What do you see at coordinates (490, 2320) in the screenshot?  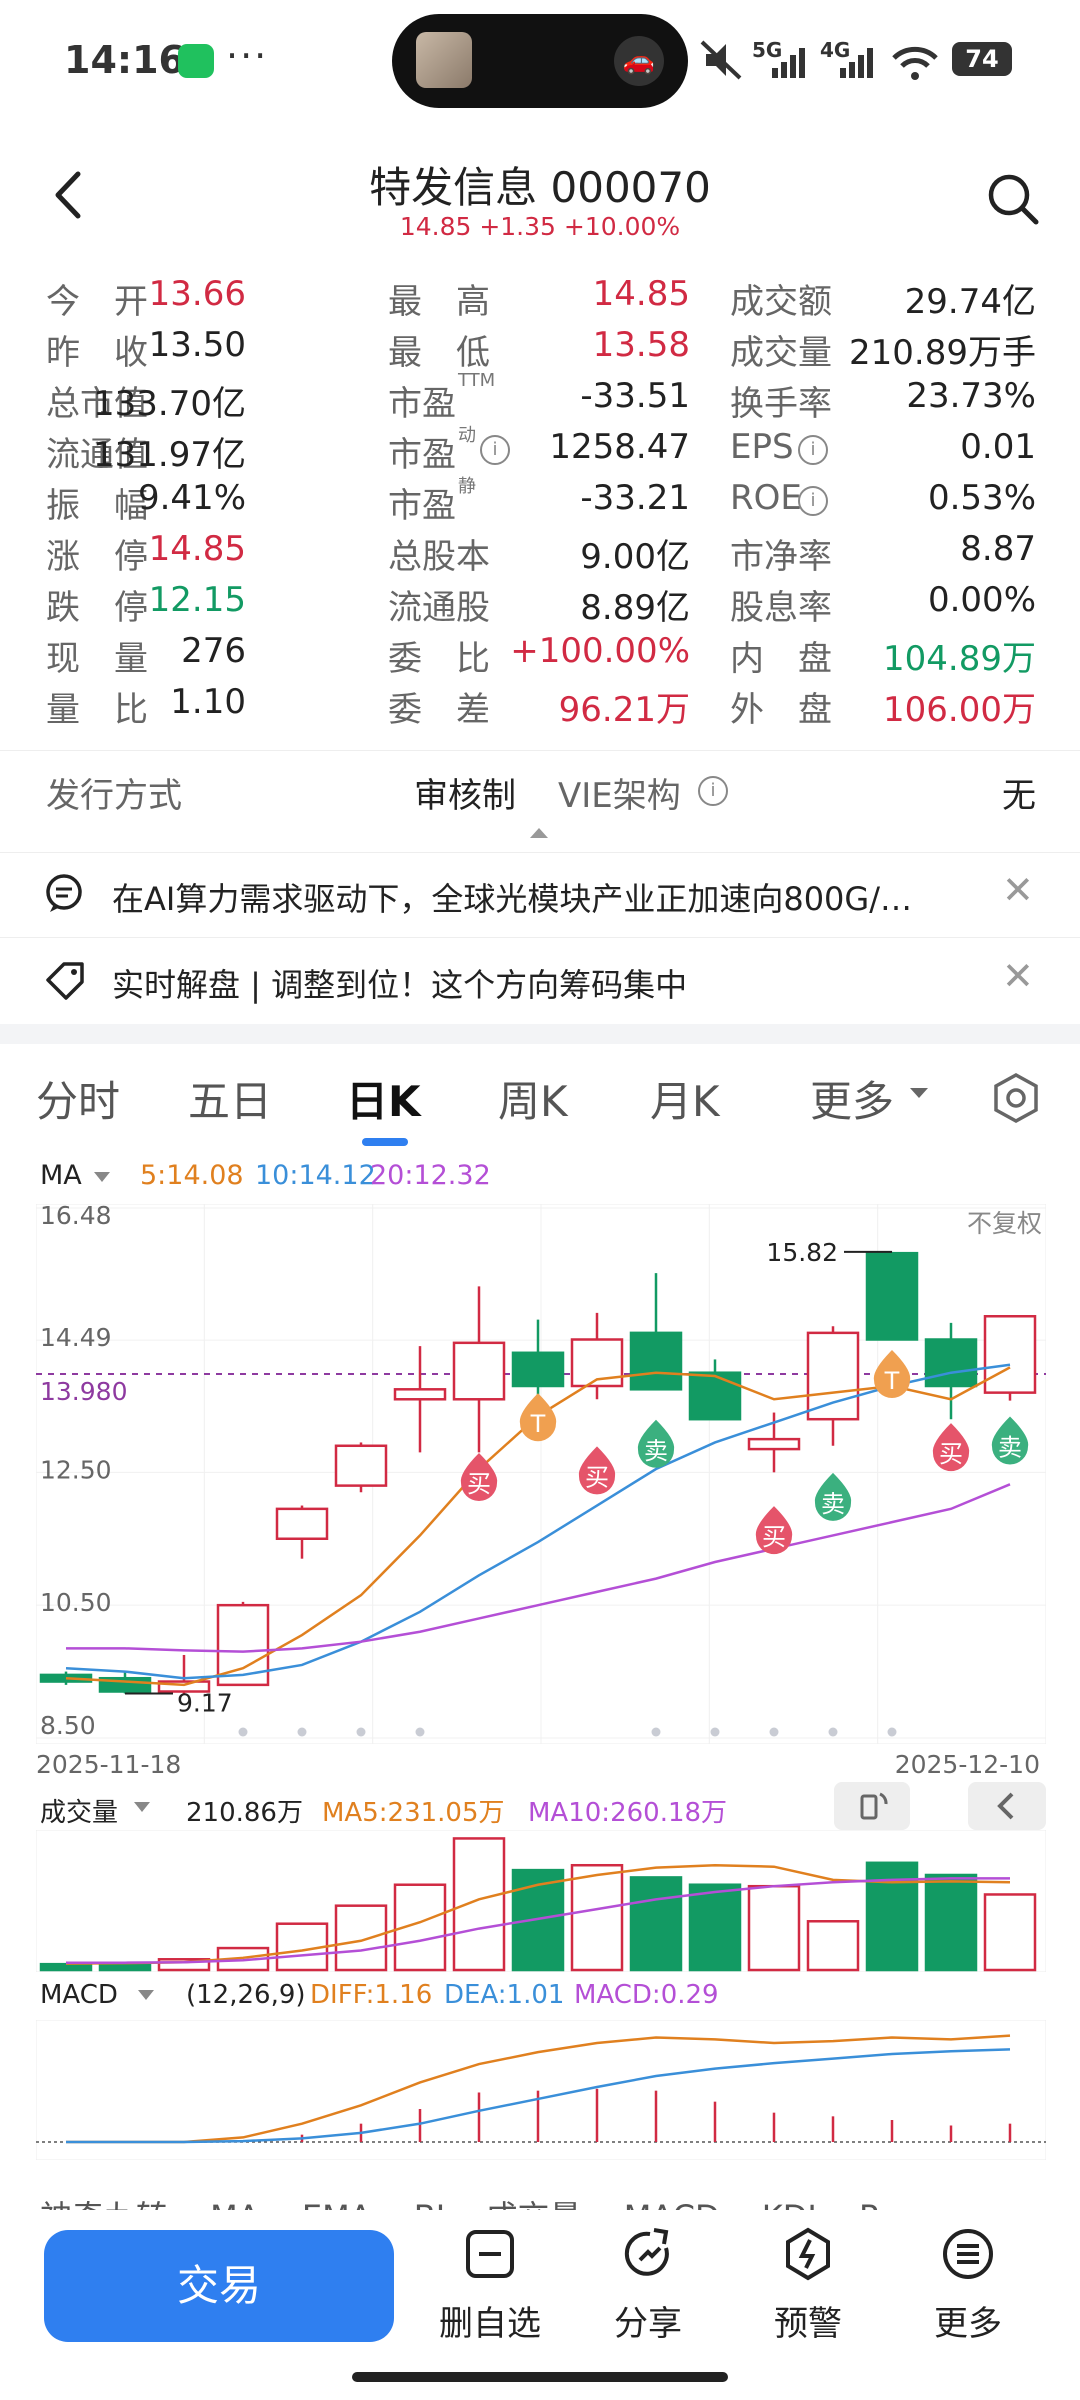 I see `remove-watchlist-label: 删自选` at bounding box center [490, 2320].